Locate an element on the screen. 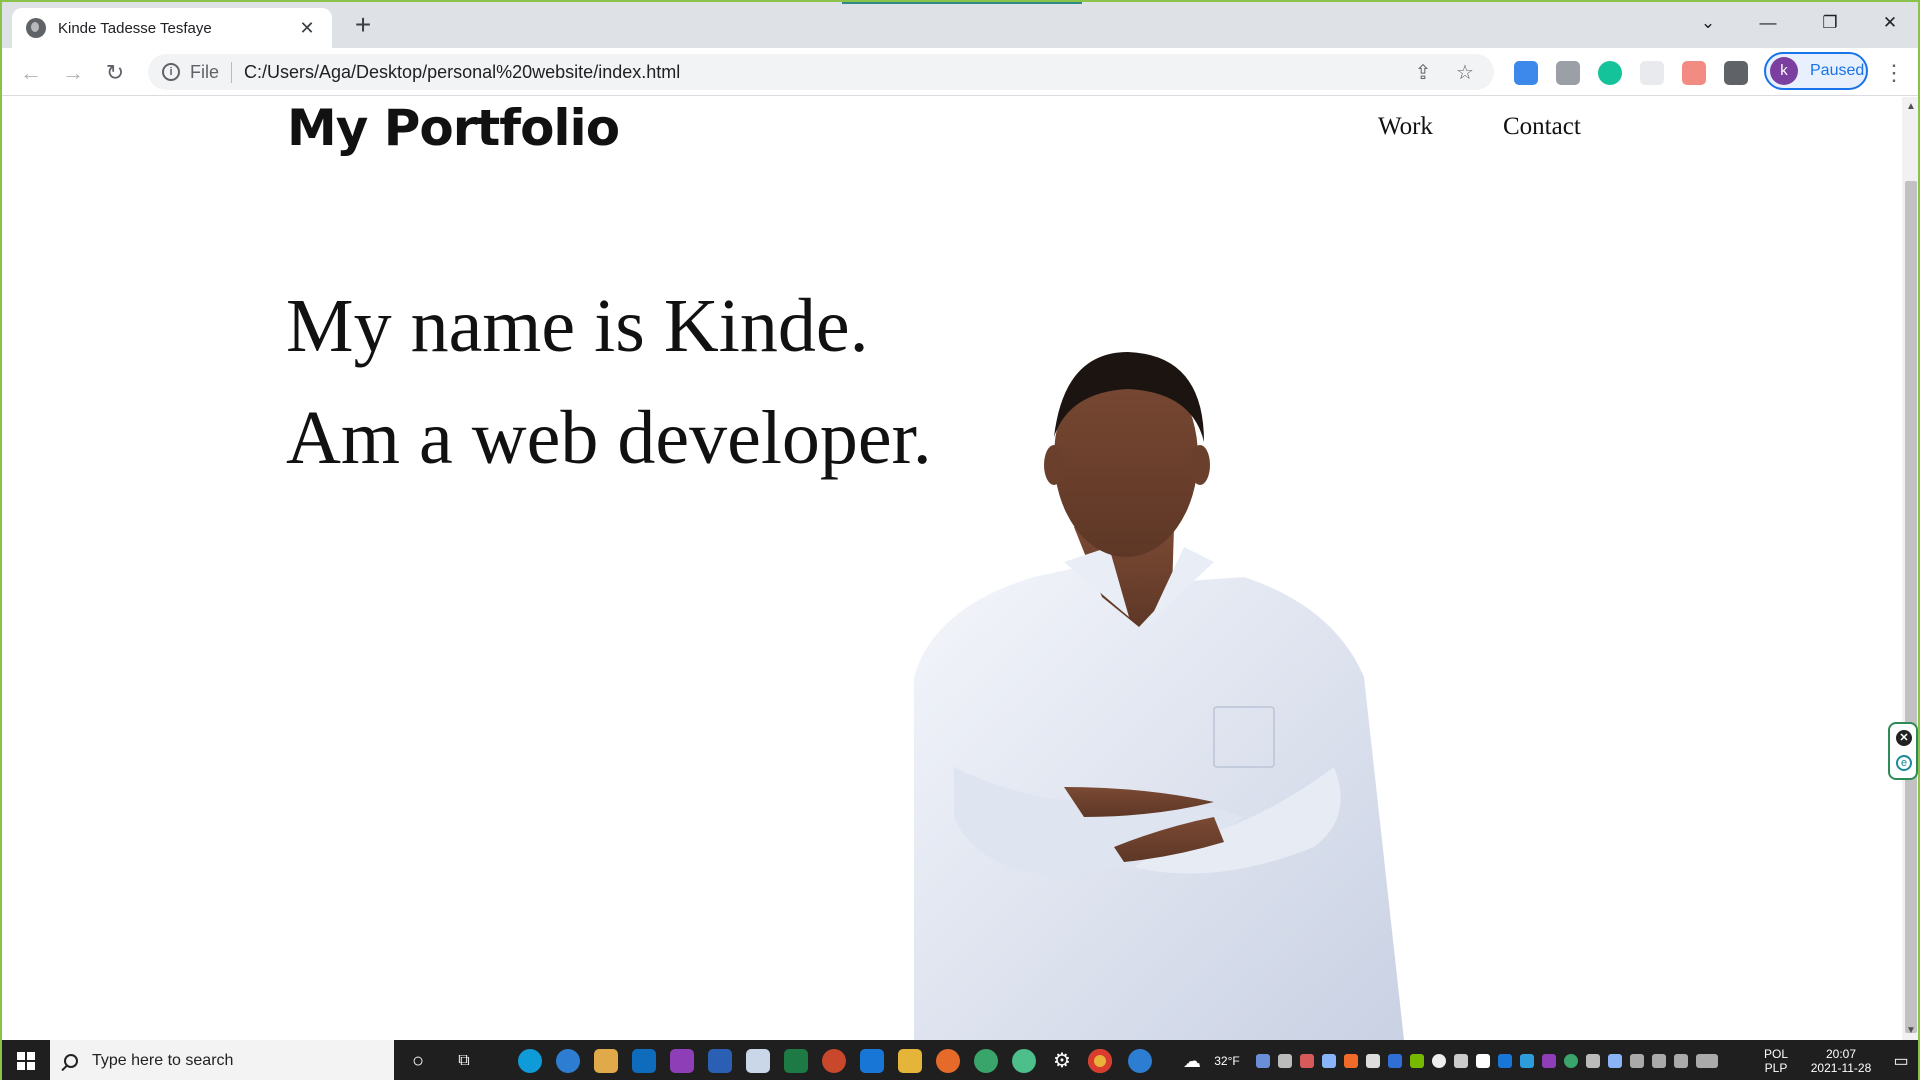 The width and height of the screenshot is (1920, 1080). minimize-button: — is located at coordinates (1768, 23).